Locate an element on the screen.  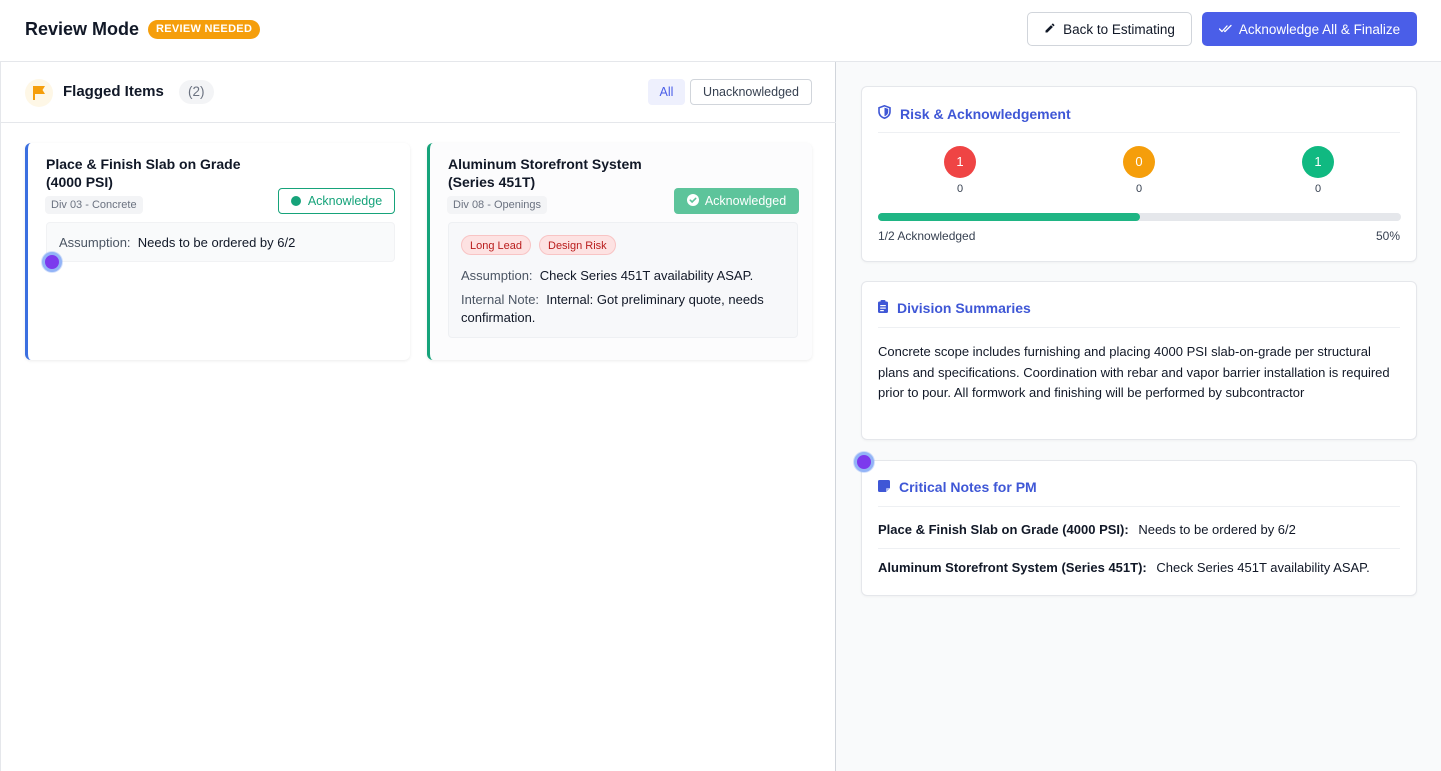
flagged-items-title: Flagged Items is located at coordinates (113, 91).